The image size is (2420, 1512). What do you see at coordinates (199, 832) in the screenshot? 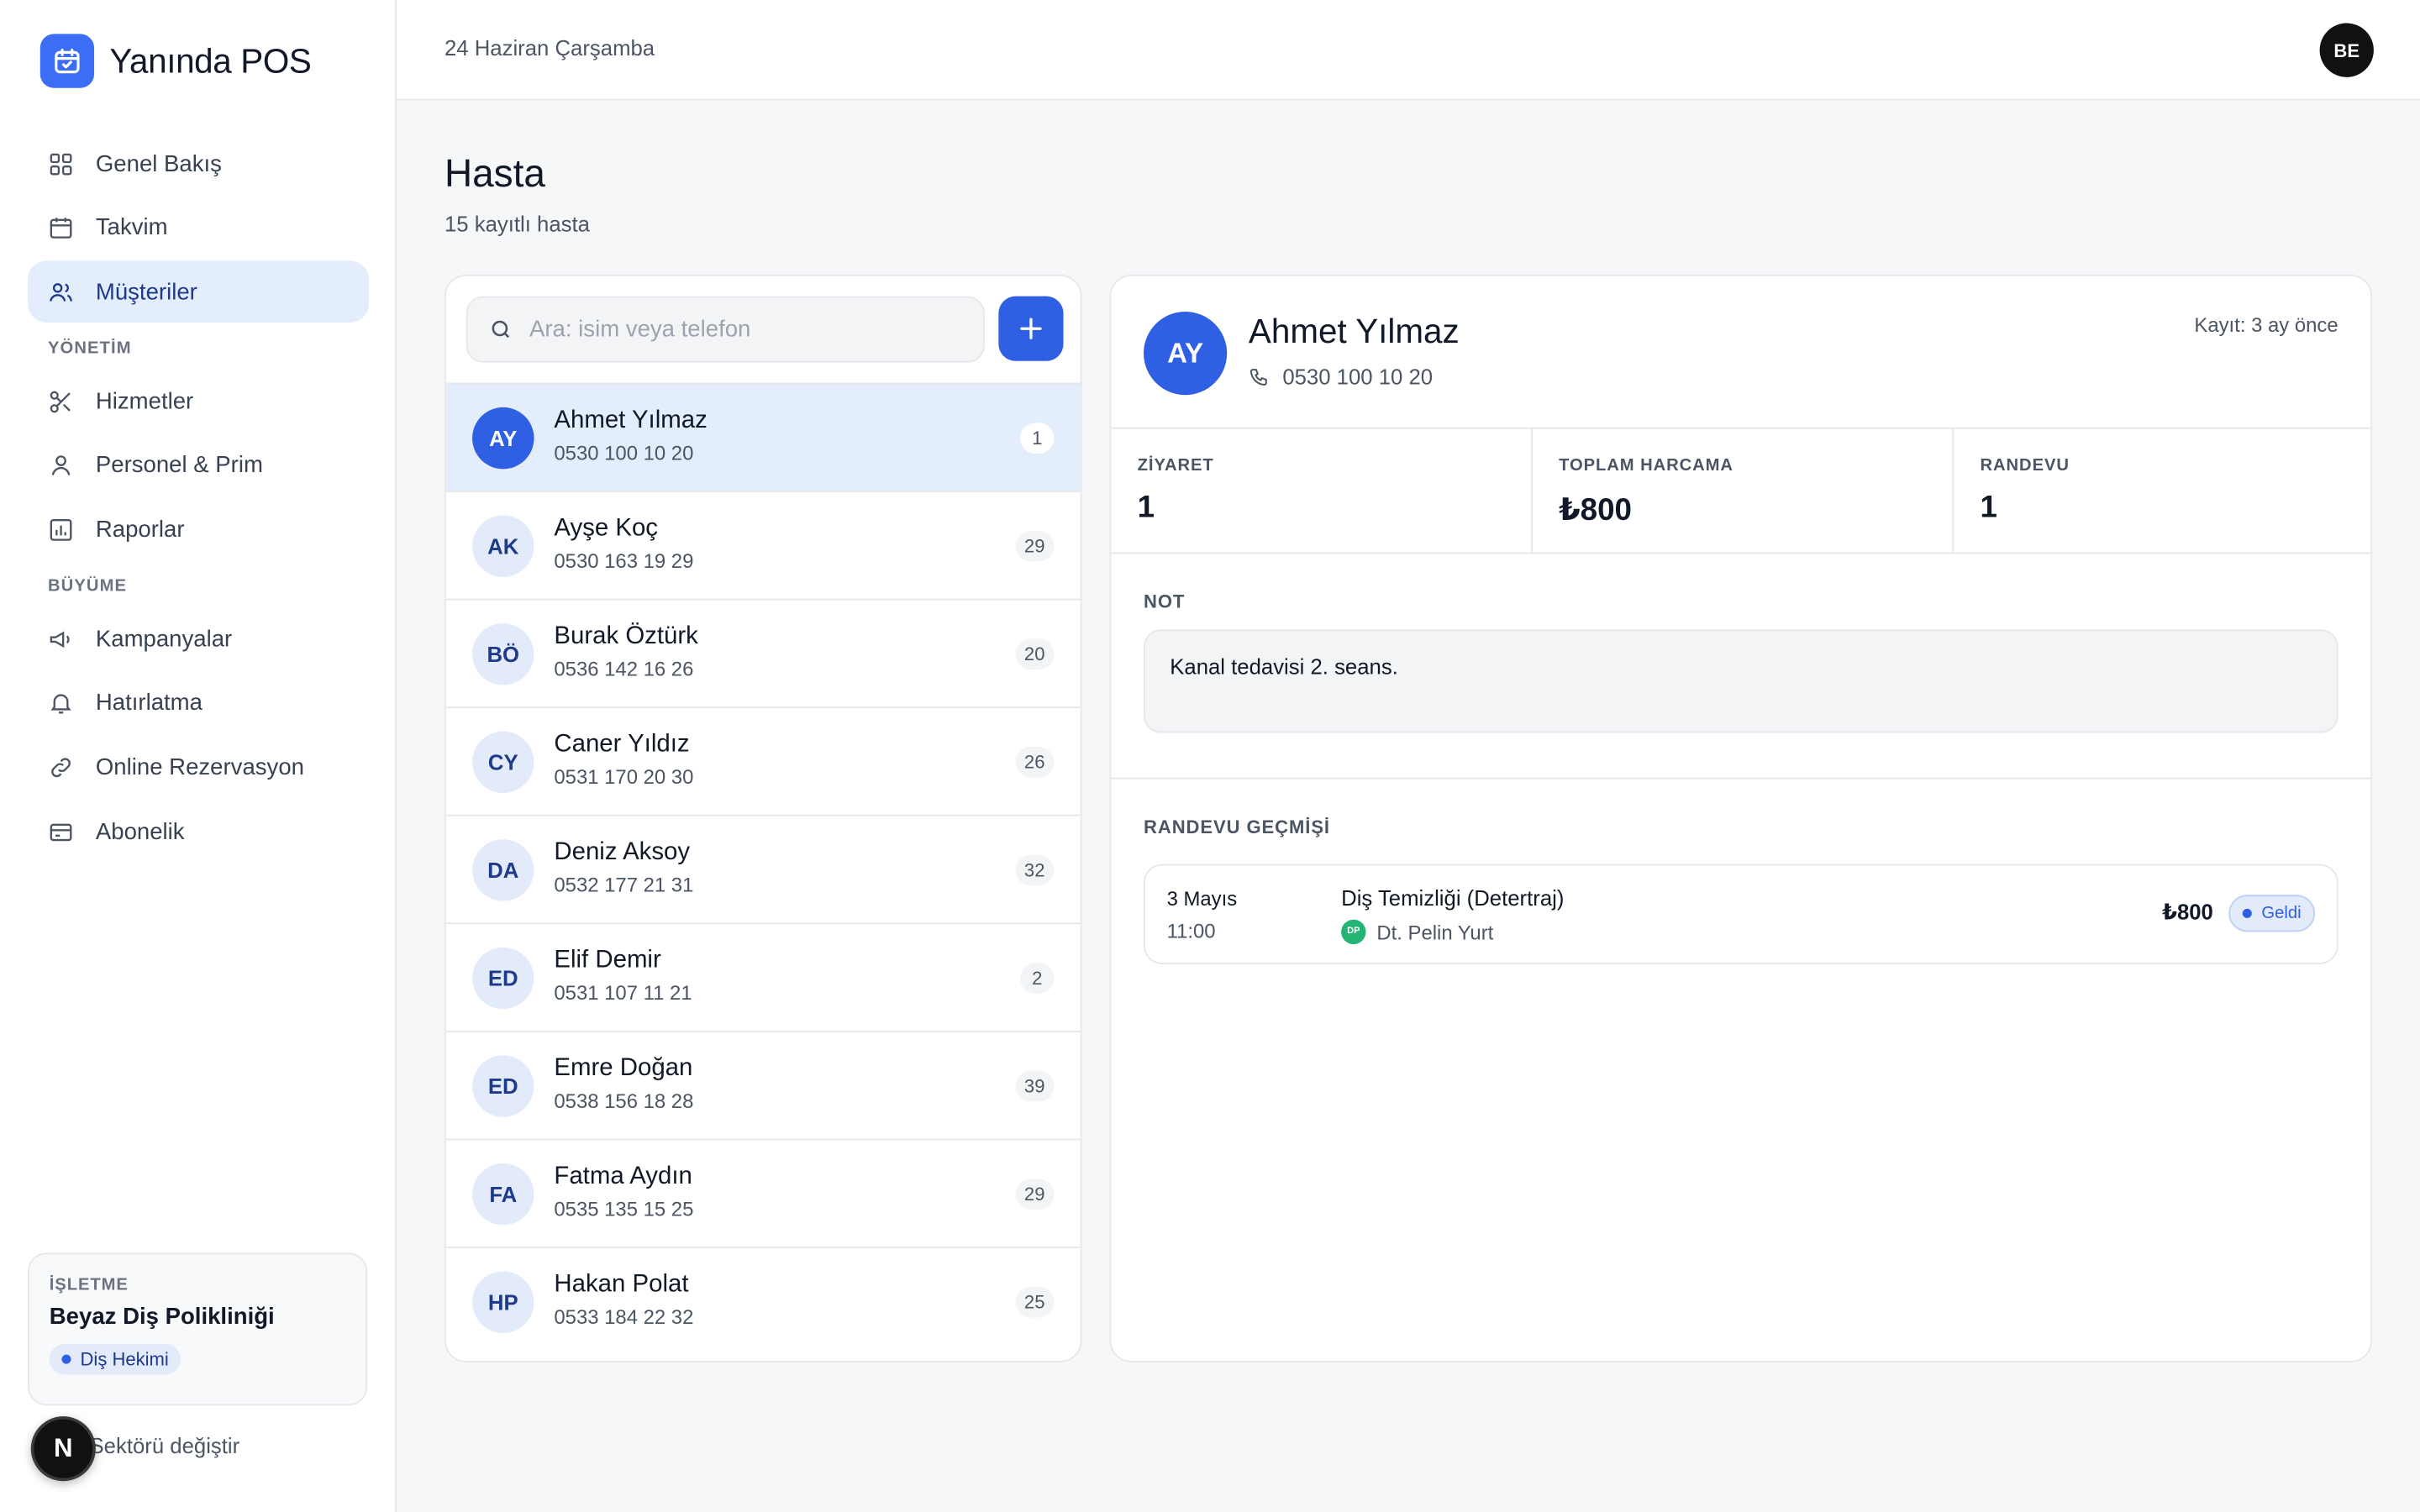
I see `sidebar-item-subscription: Abonelik` at bounding box center [199, 832].